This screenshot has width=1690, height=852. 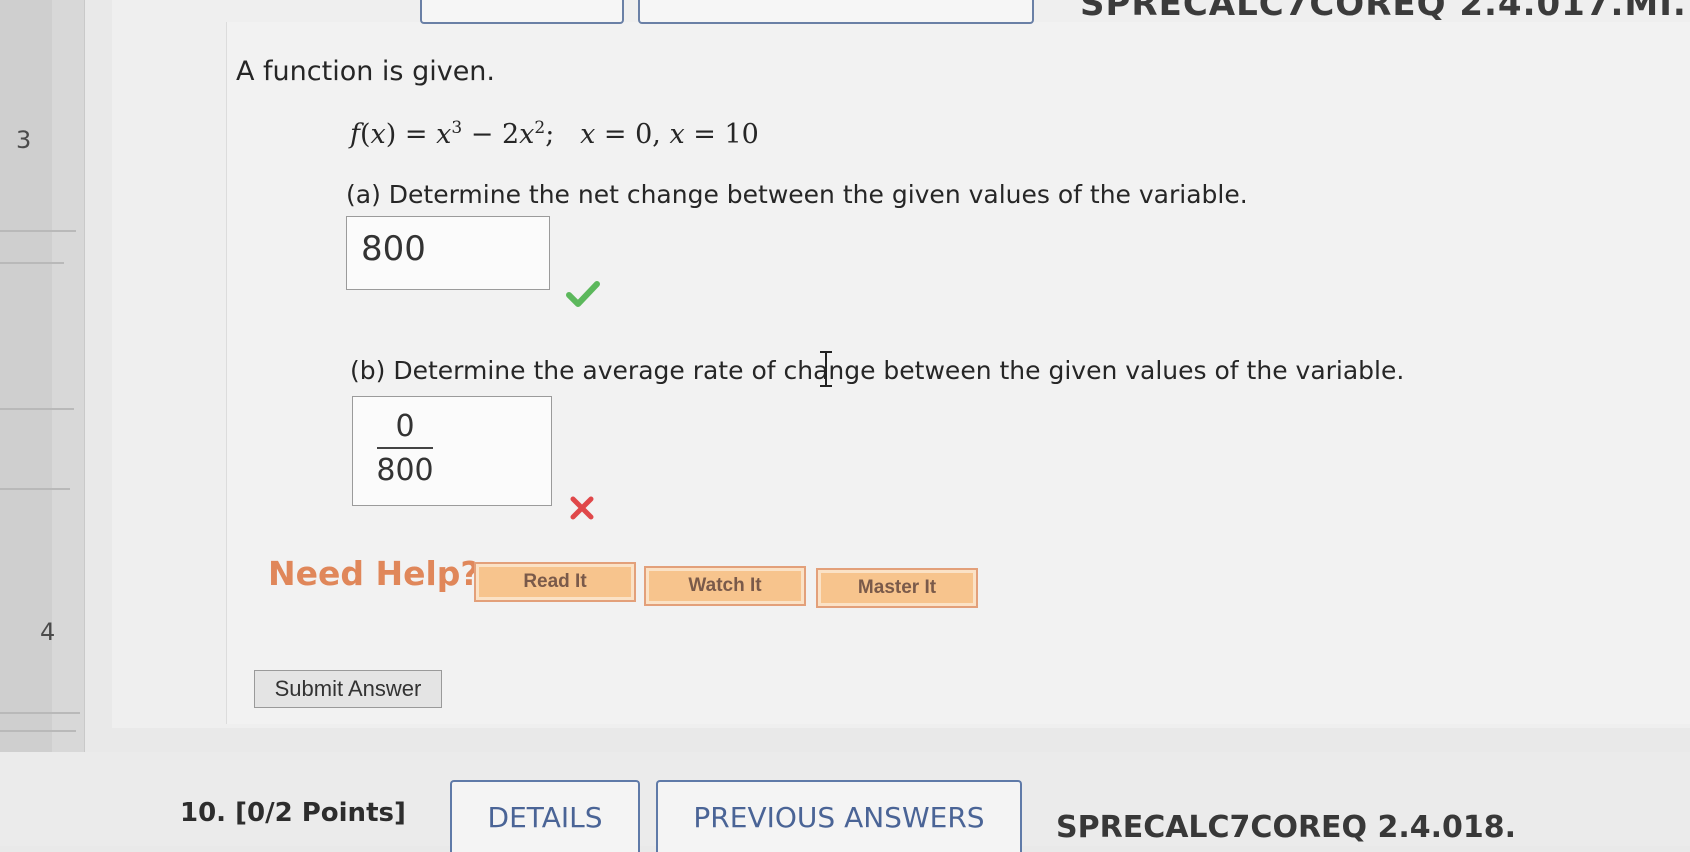 What do you see at coordinates (826, 369) in the screenshot?
I see `text-cursor-icon` at bounding box center [826, 369].